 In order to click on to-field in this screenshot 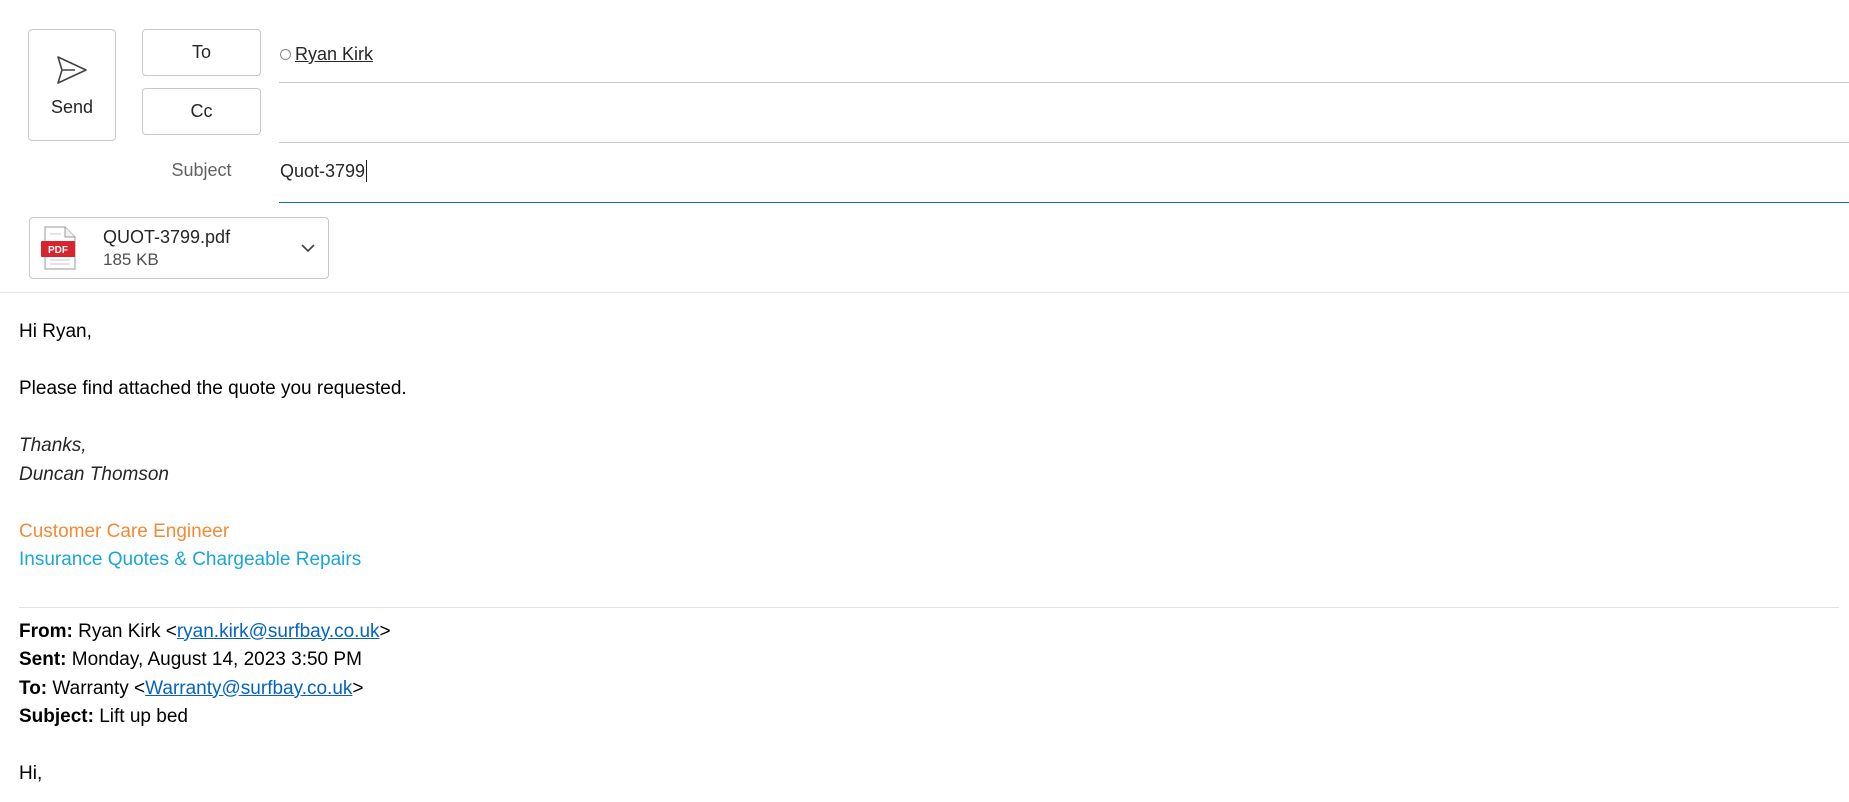, I will do `click(1064, 56)`.